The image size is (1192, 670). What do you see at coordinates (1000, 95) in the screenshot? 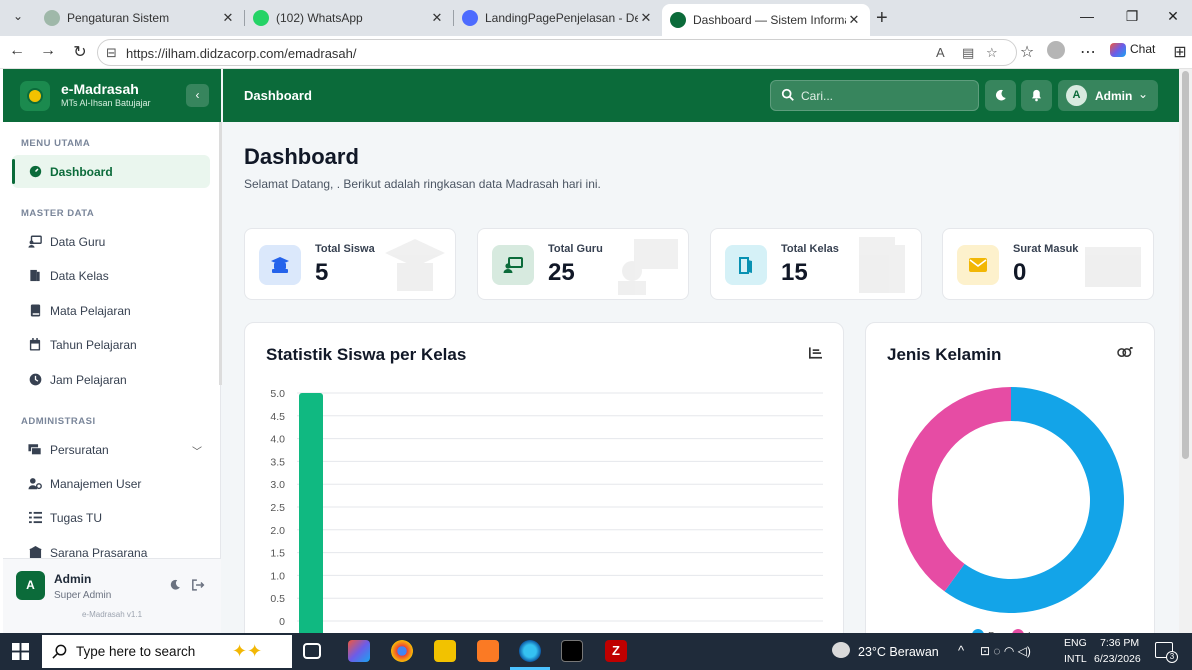
I see `dark-mode-button` at bounding box center [1000, 95].